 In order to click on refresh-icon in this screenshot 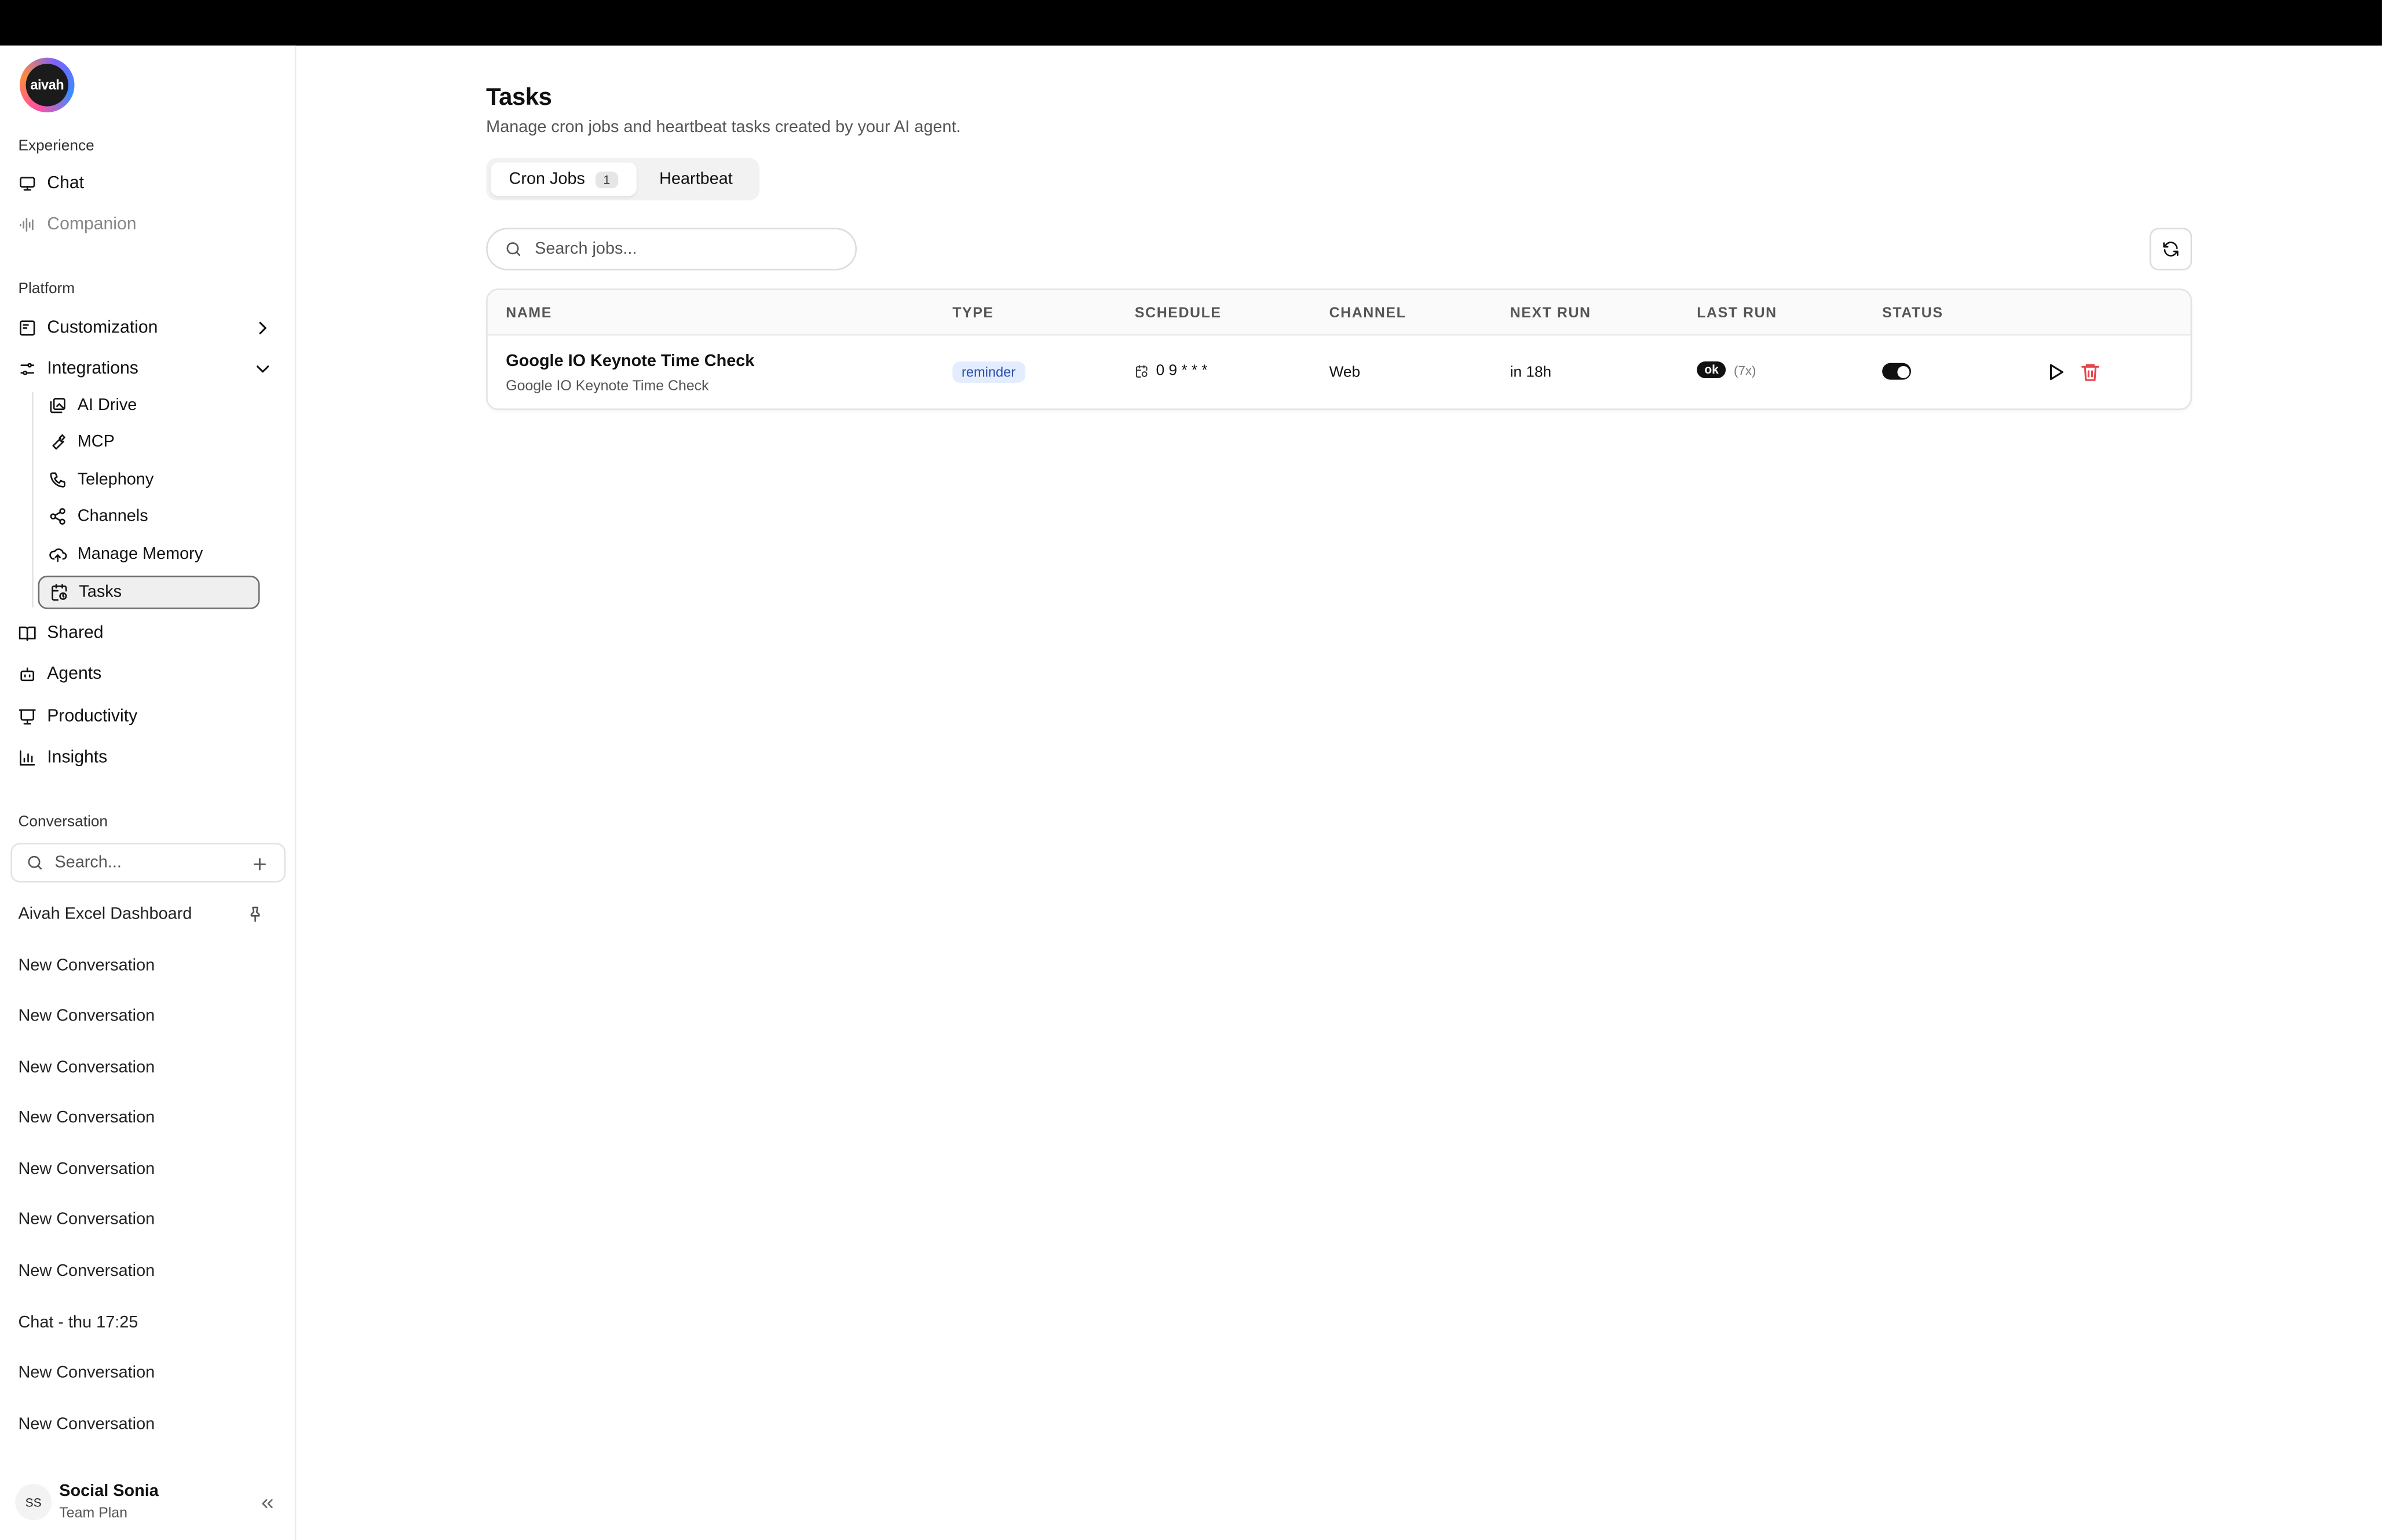, I will do `click(2171, 249)`.